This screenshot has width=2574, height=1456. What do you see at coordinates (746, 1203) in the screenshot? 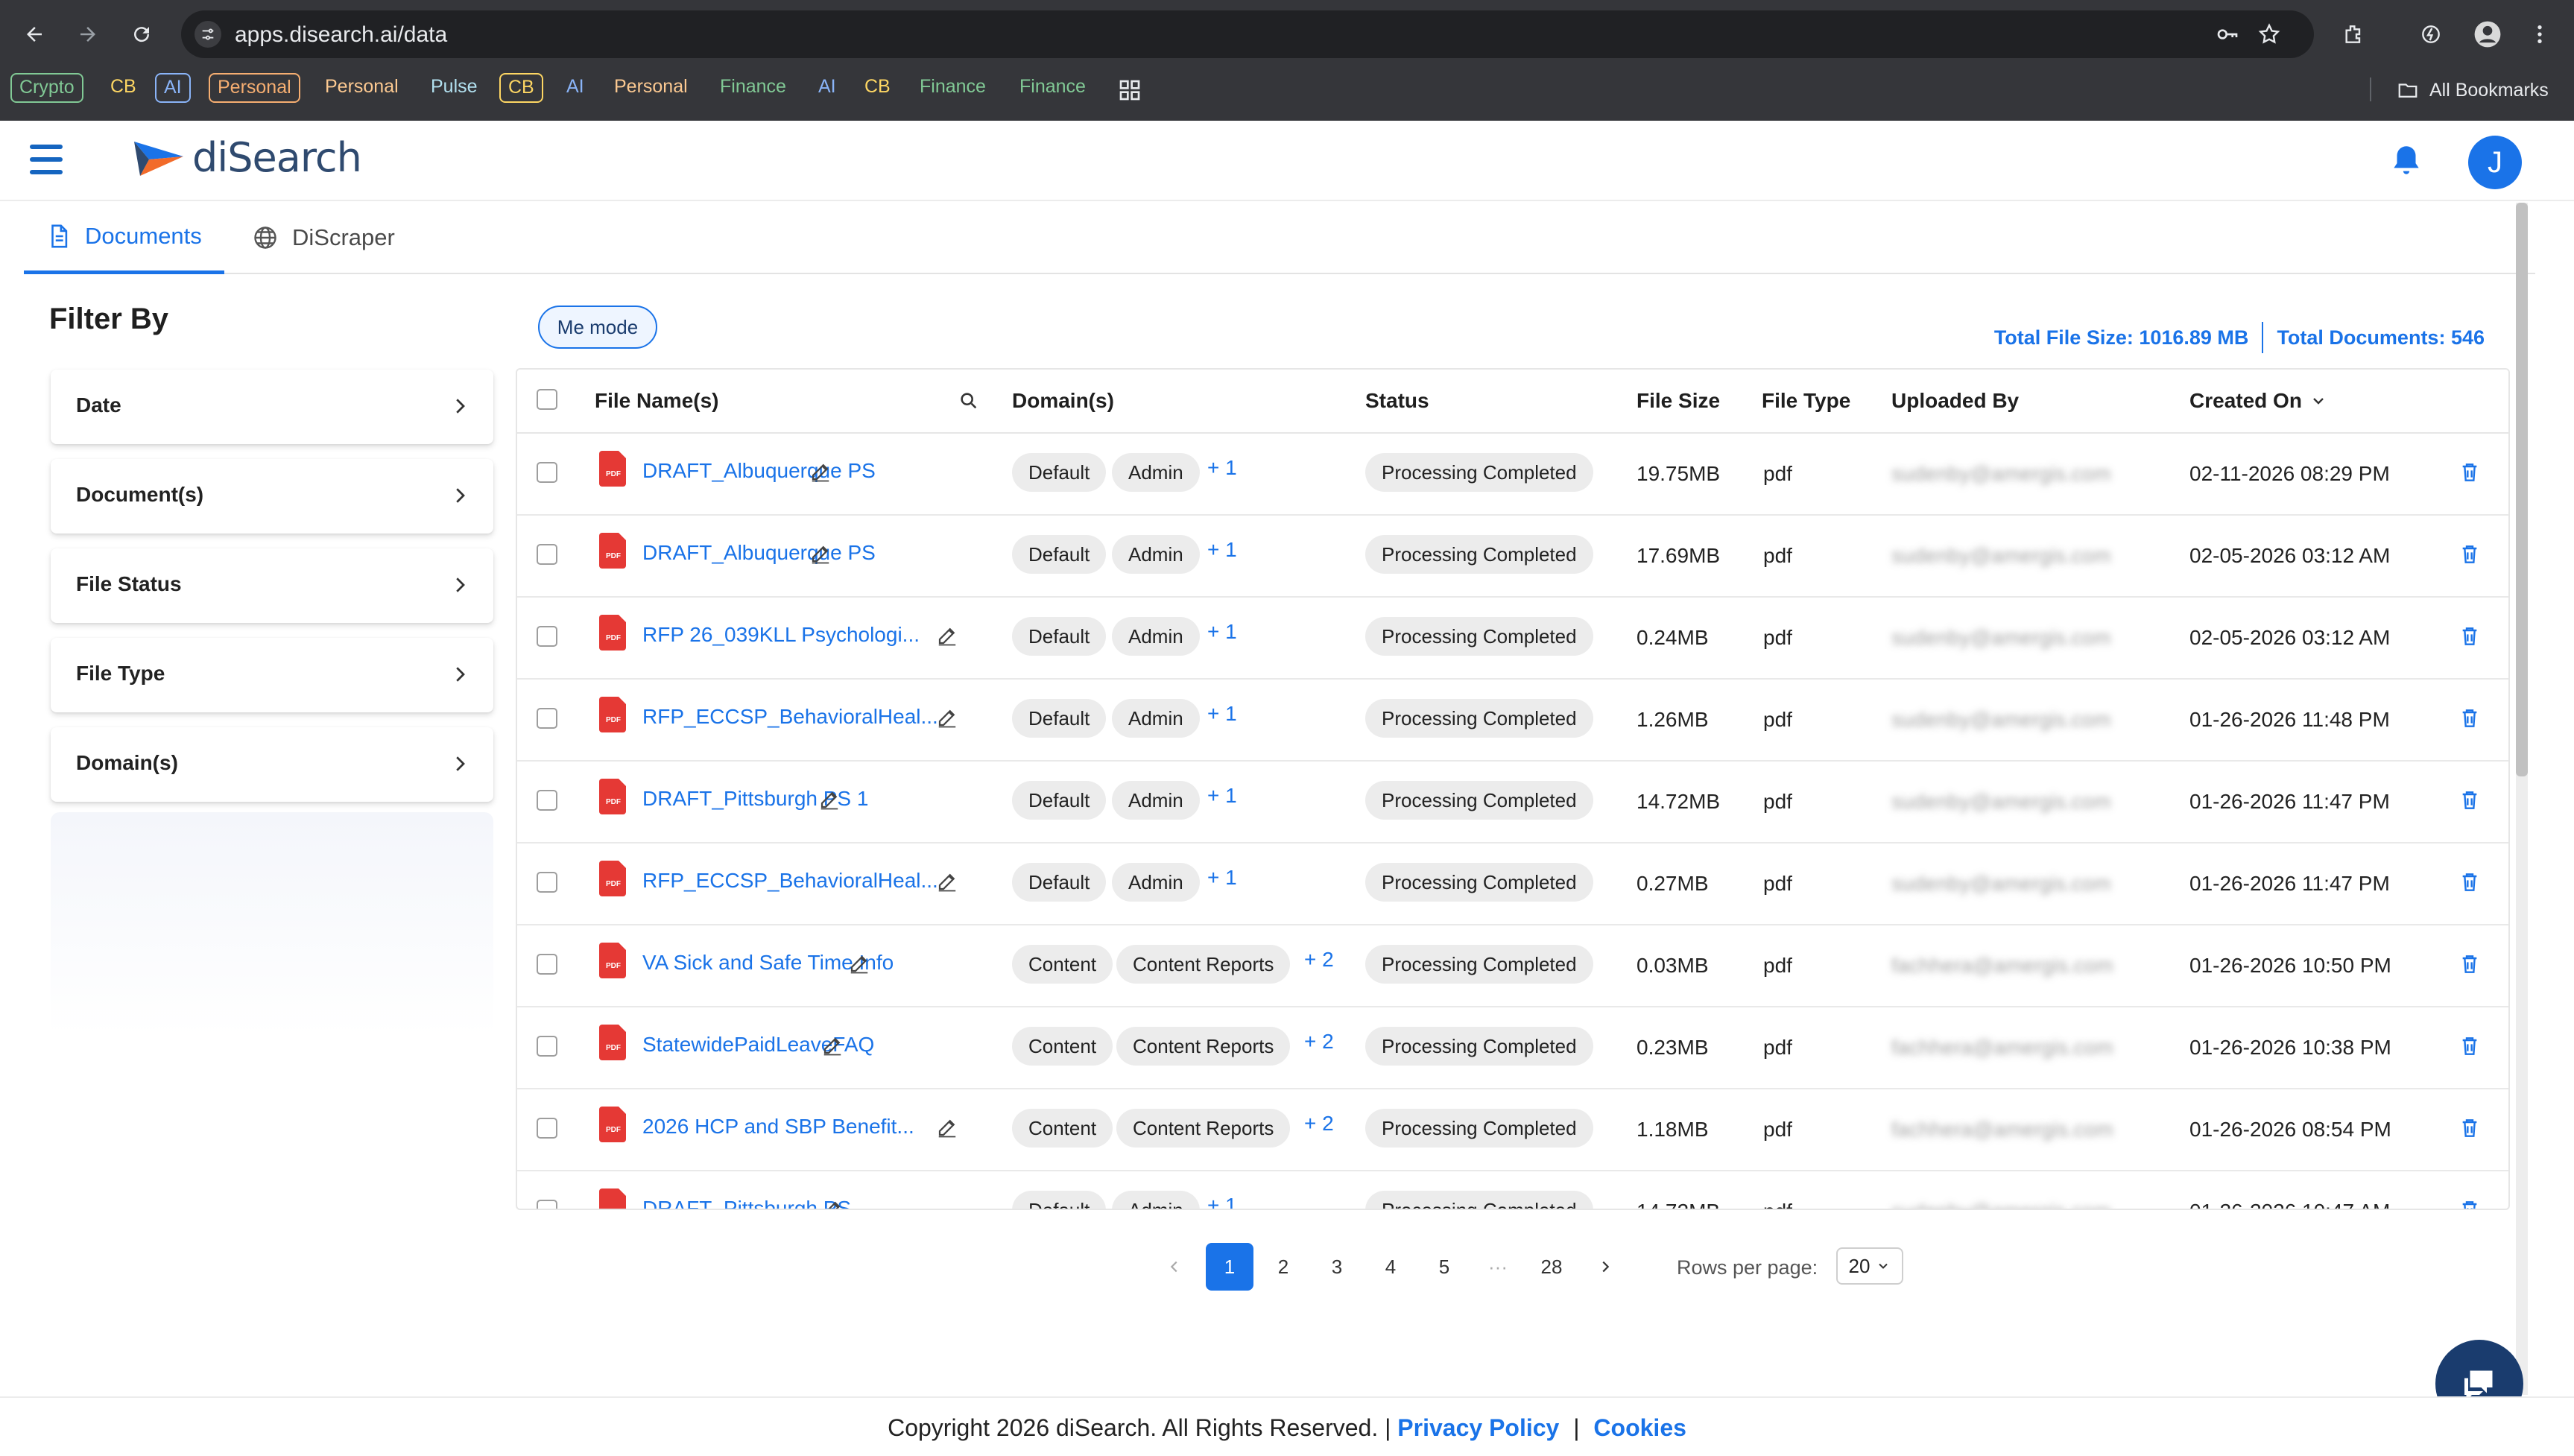
I see `file-name-link: DRAFT_Pittsburgh PS` at bounding box center [746, 1203].